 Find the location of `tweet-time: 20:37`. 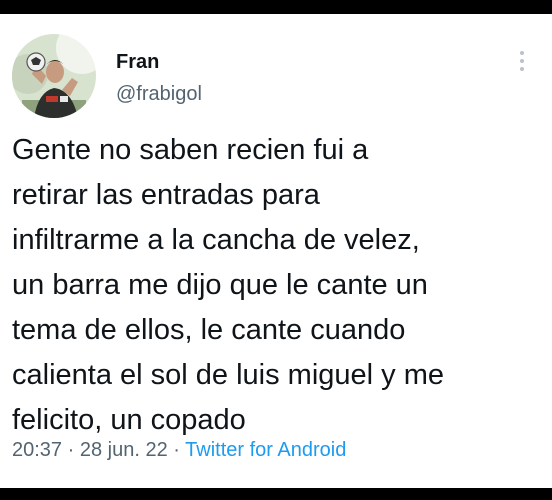

tweet-time: 20:37 is located at coordinates (37, 450).